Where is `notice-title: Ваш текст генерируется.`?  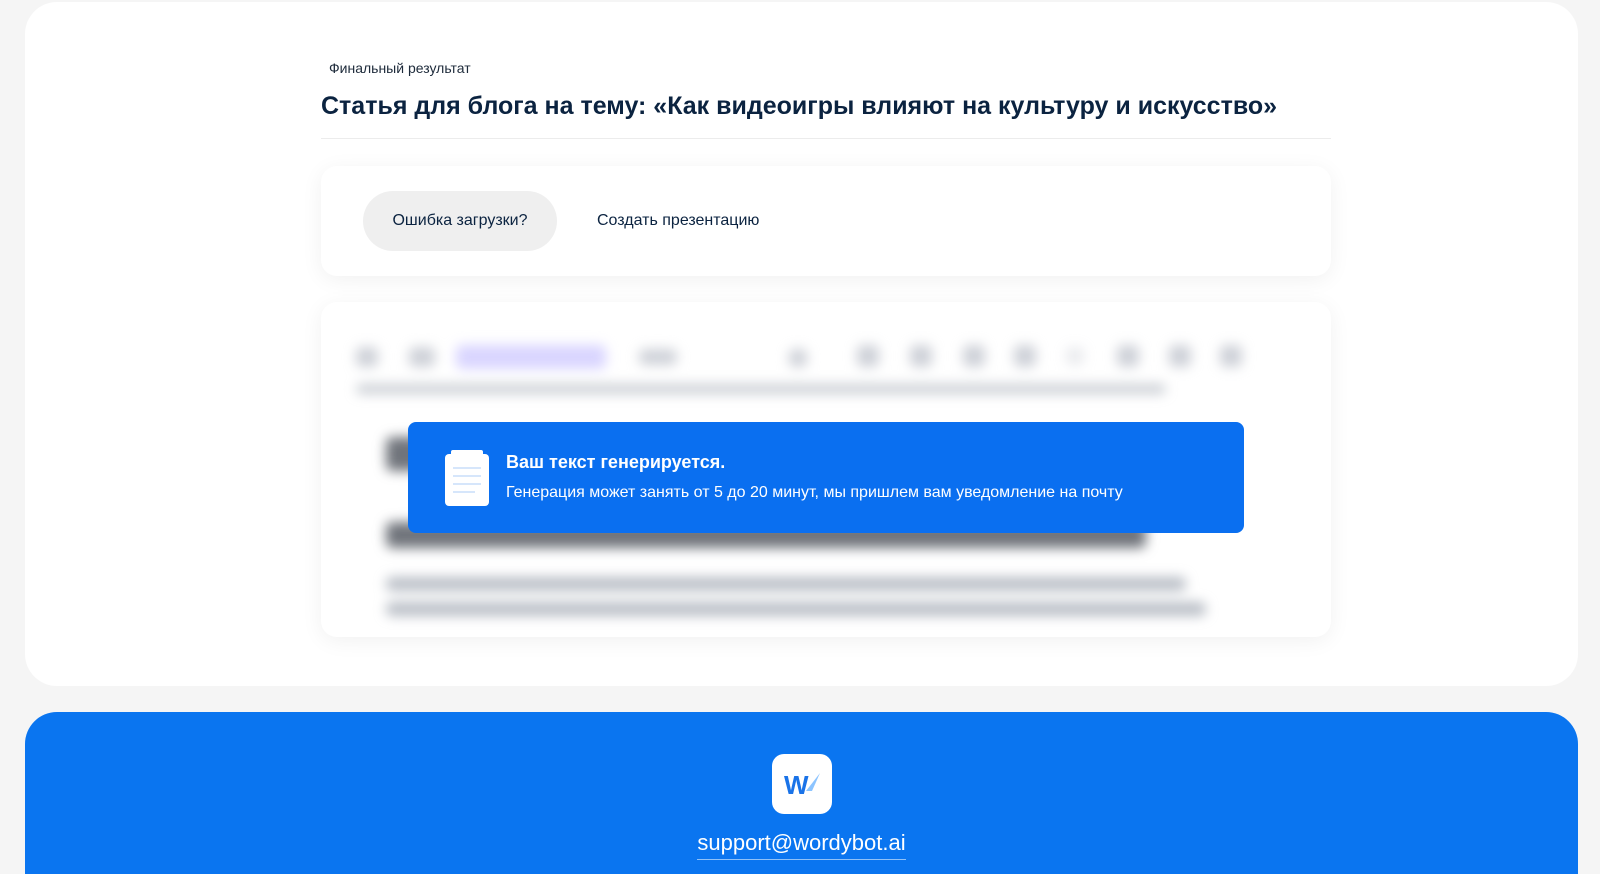 notice-title: Ваш текст генерируется. is located at coordinates (616, 462).